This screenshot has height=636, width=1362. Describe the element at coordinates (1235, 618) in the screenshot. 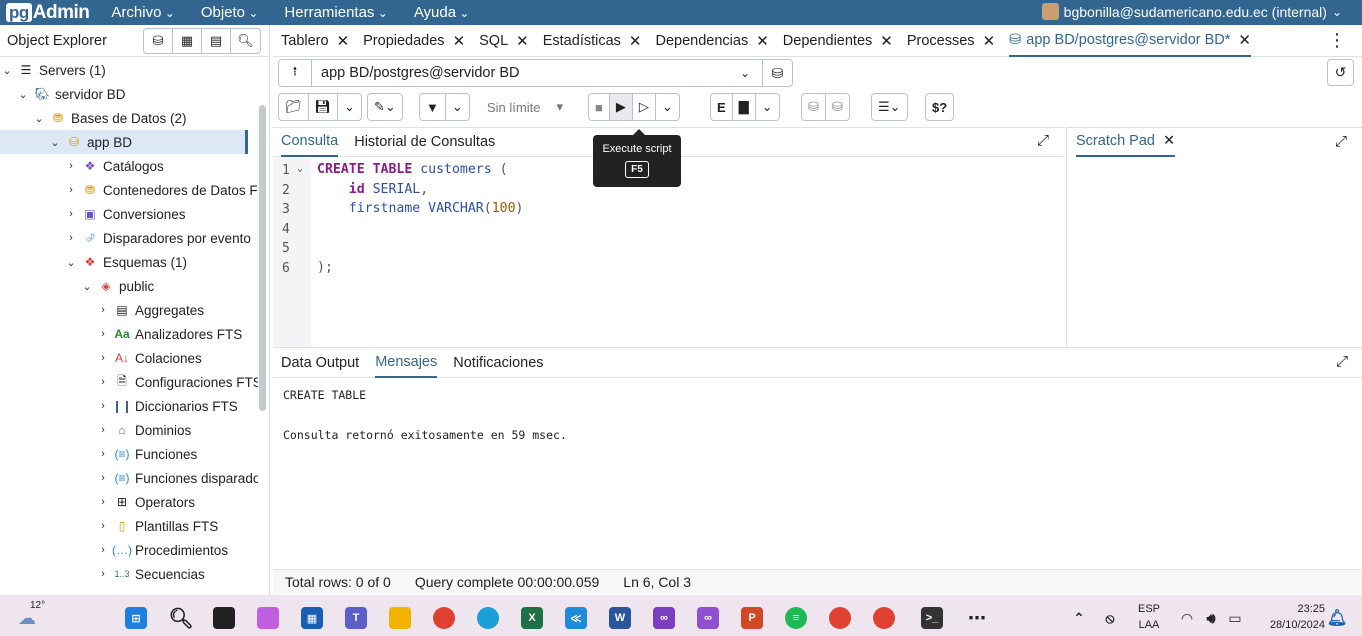

I see `battery-icon: ▭` at that location.